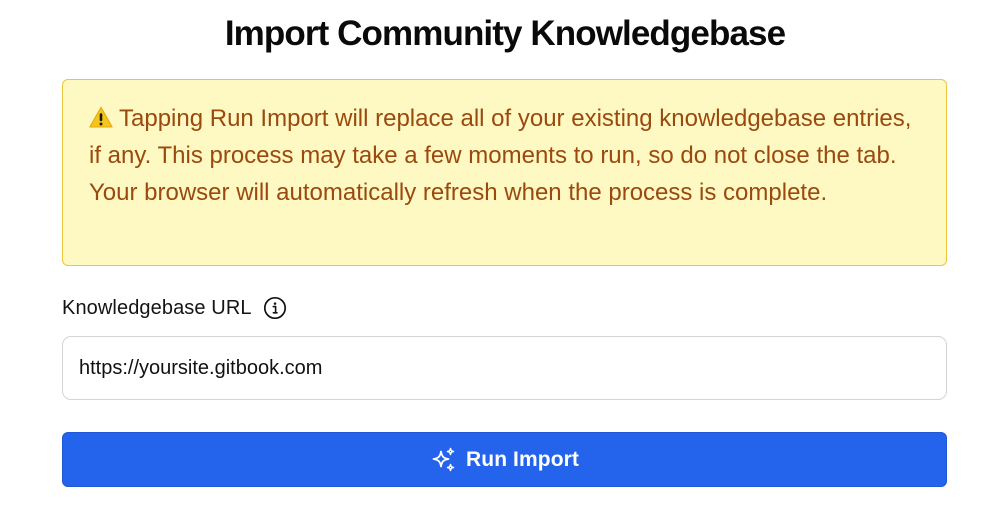  I want to click on run-import-label: Run Import, so click(522, 459).